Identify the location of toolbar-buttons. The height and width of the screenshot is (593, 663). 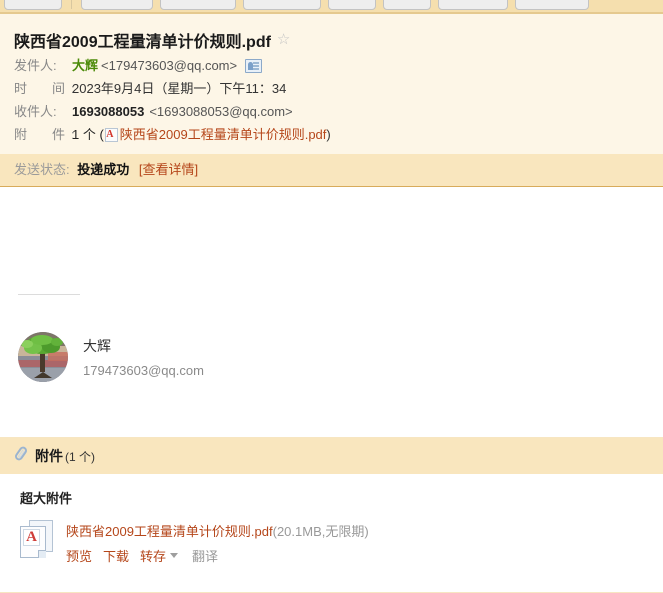
(296, 5).